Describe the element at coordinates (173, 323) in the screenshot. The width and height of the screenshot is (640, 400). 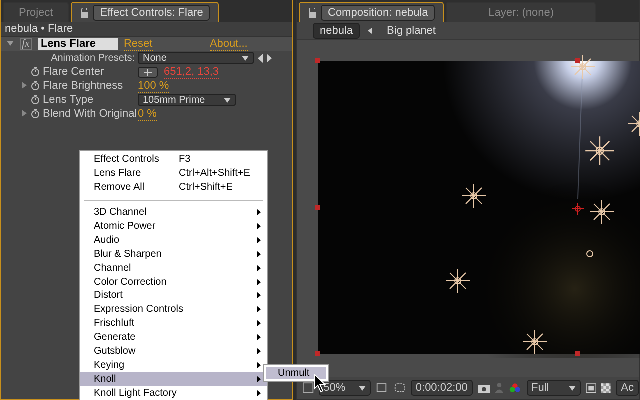
I see `menu-item: Frischluft` at that location.